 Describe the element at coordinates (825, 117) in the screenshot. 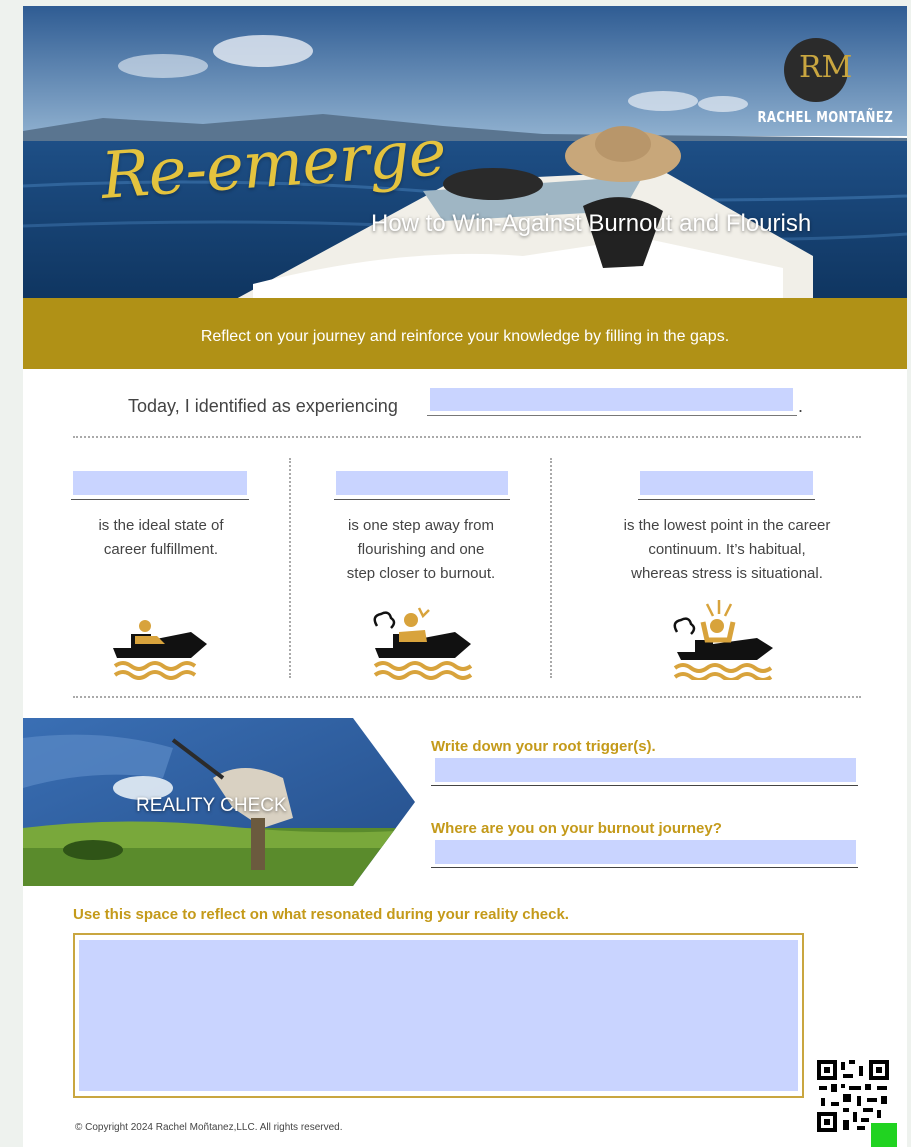

I see `brand-name: RACHEL MONTAÑEZ` at that location.